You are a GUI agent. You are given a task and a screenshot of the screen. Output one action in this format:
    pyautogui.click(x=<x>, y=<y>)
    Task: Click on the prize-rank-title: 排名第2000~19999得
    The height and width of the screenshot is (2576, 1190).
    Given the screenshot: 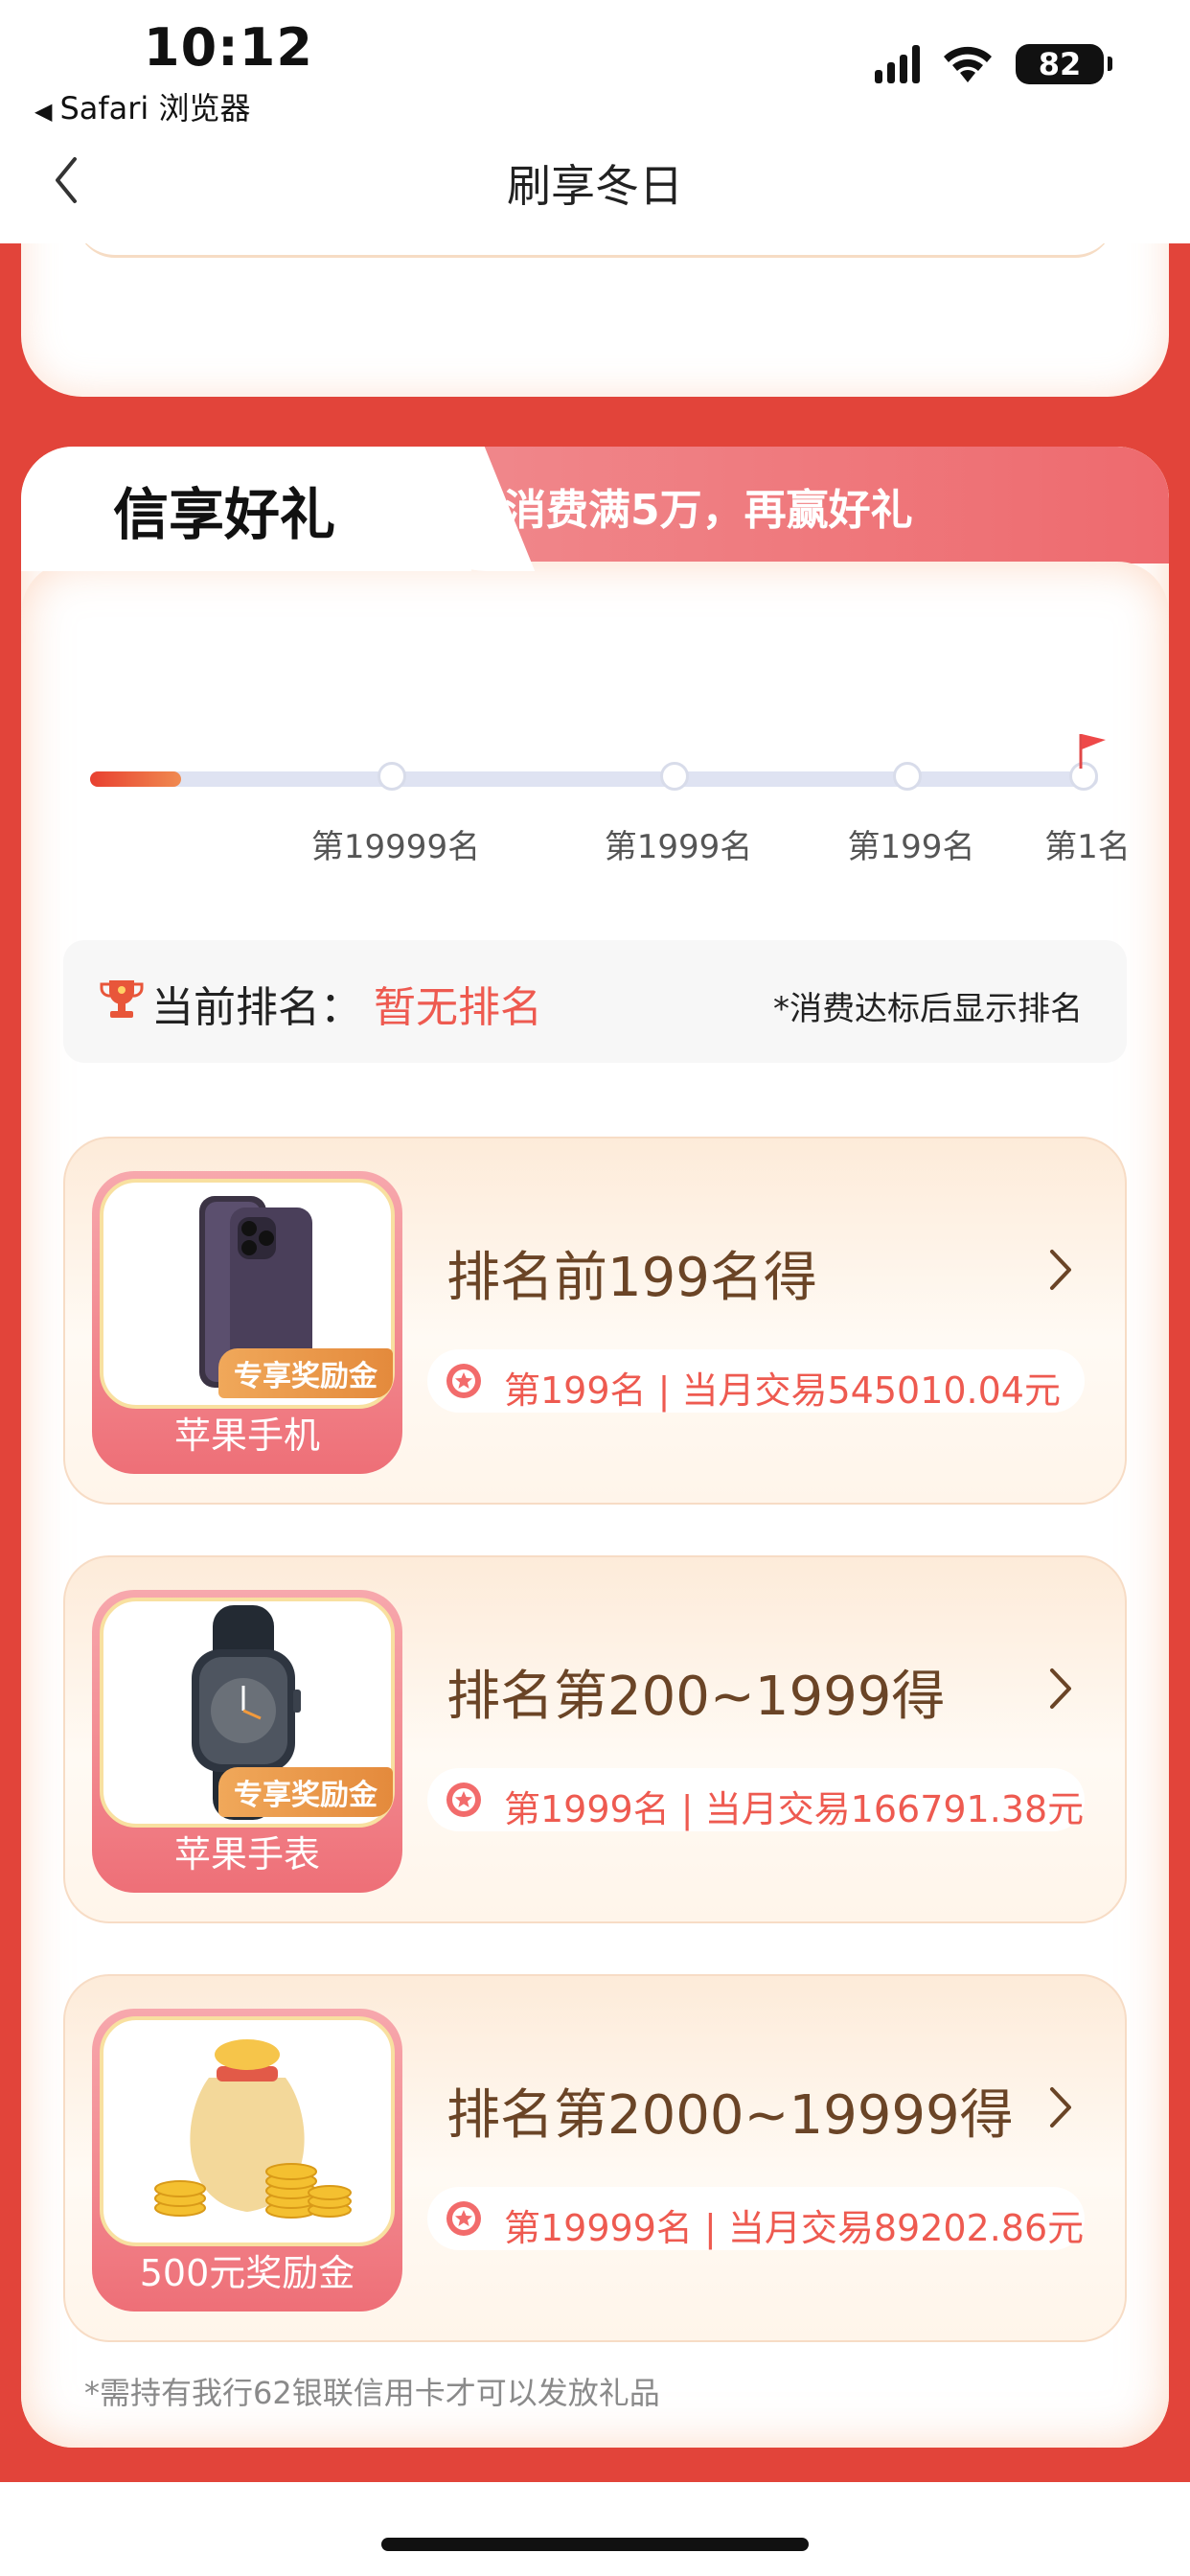 What is the action you would take?
    pyautogui.click(x=730, y=2115)
    